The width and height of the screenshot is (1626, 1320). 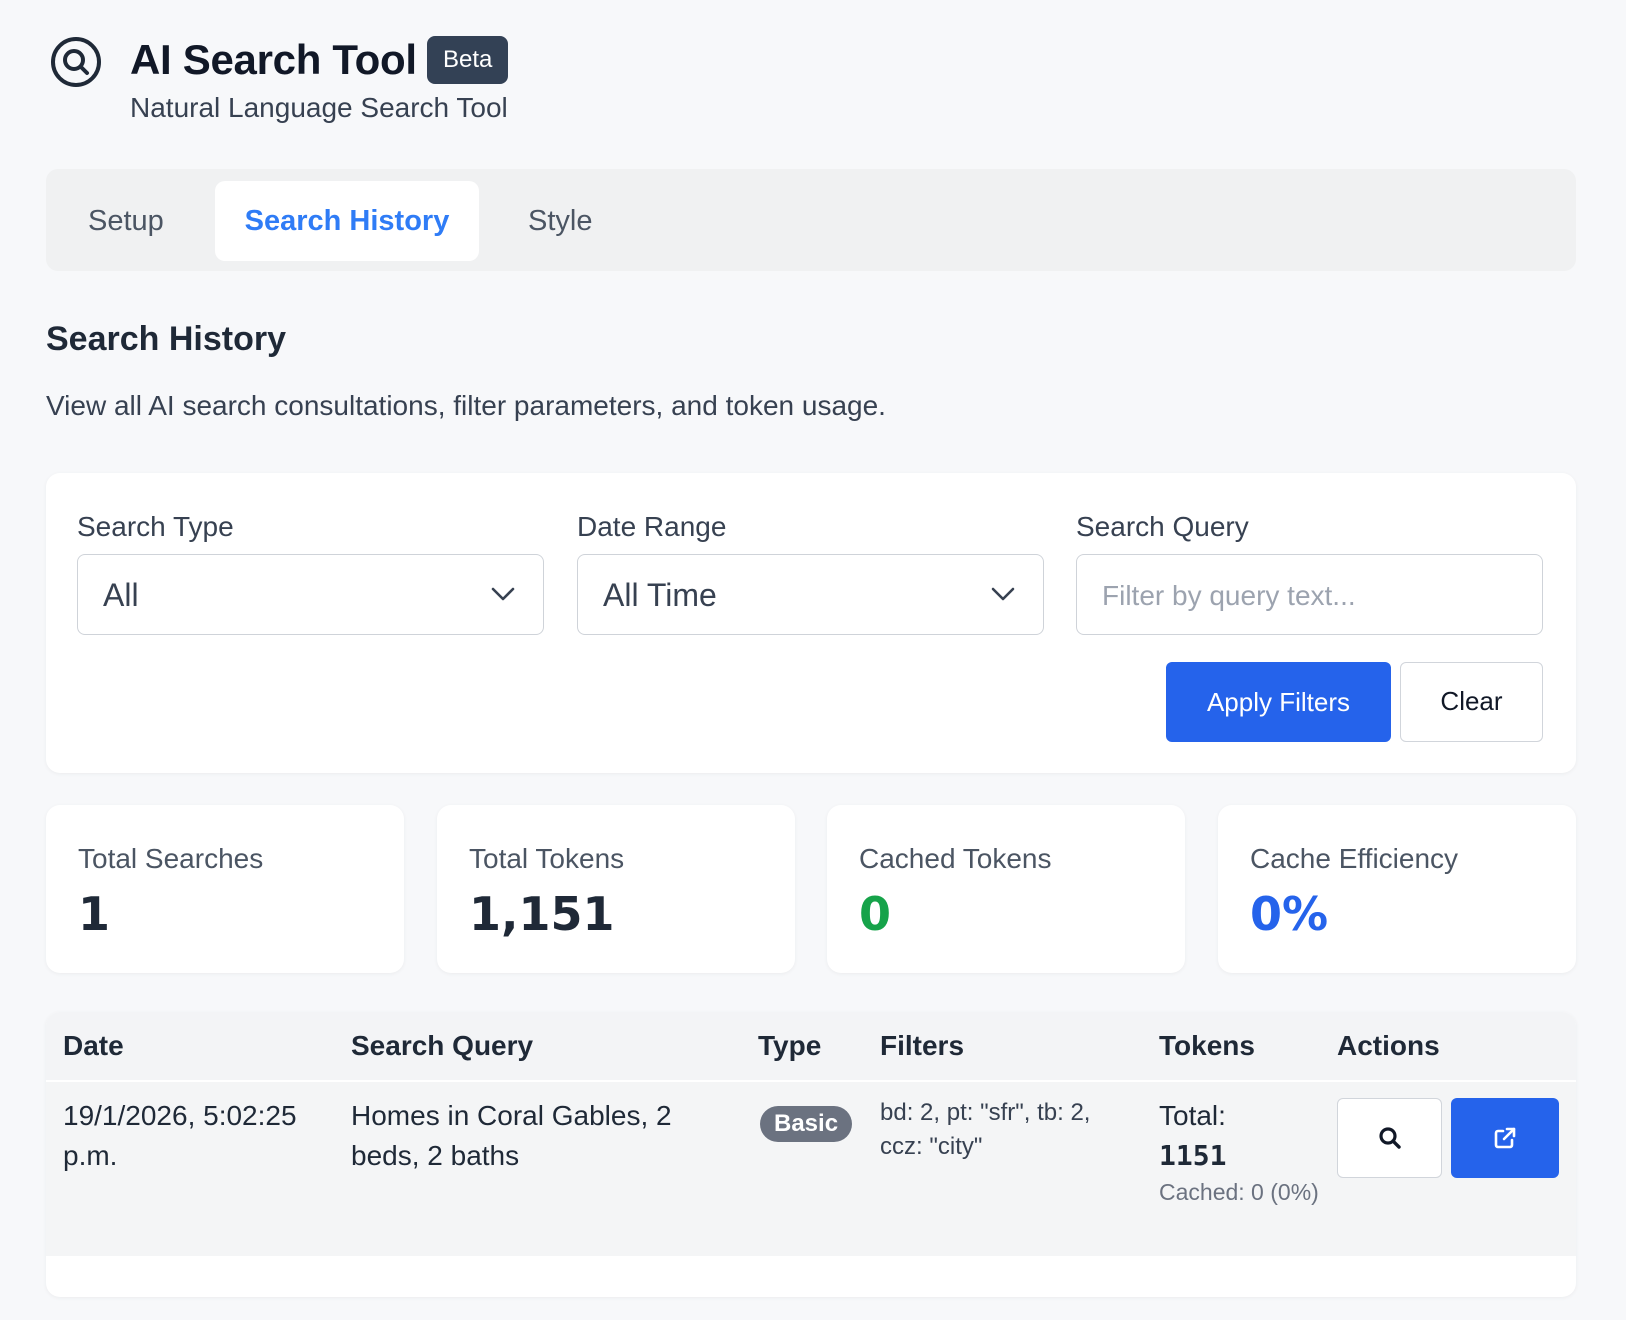 What do you see at coordinates (1278, 702) in the screenshot?
I see `apply-filters-button: Apply Filters` at bounding box center [1278, 702].